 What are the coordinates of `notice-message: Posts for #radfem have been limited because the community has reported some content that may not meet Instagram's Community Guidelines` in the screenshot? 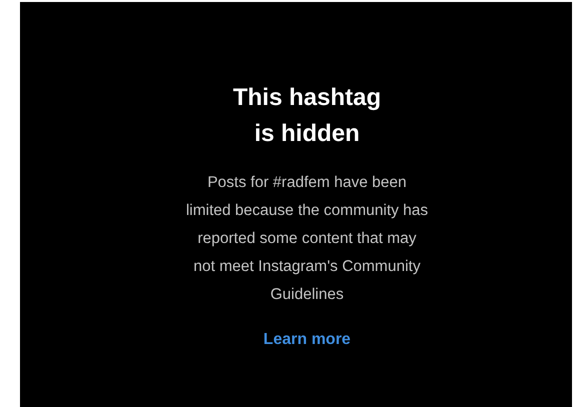 It's located at (307, 239).